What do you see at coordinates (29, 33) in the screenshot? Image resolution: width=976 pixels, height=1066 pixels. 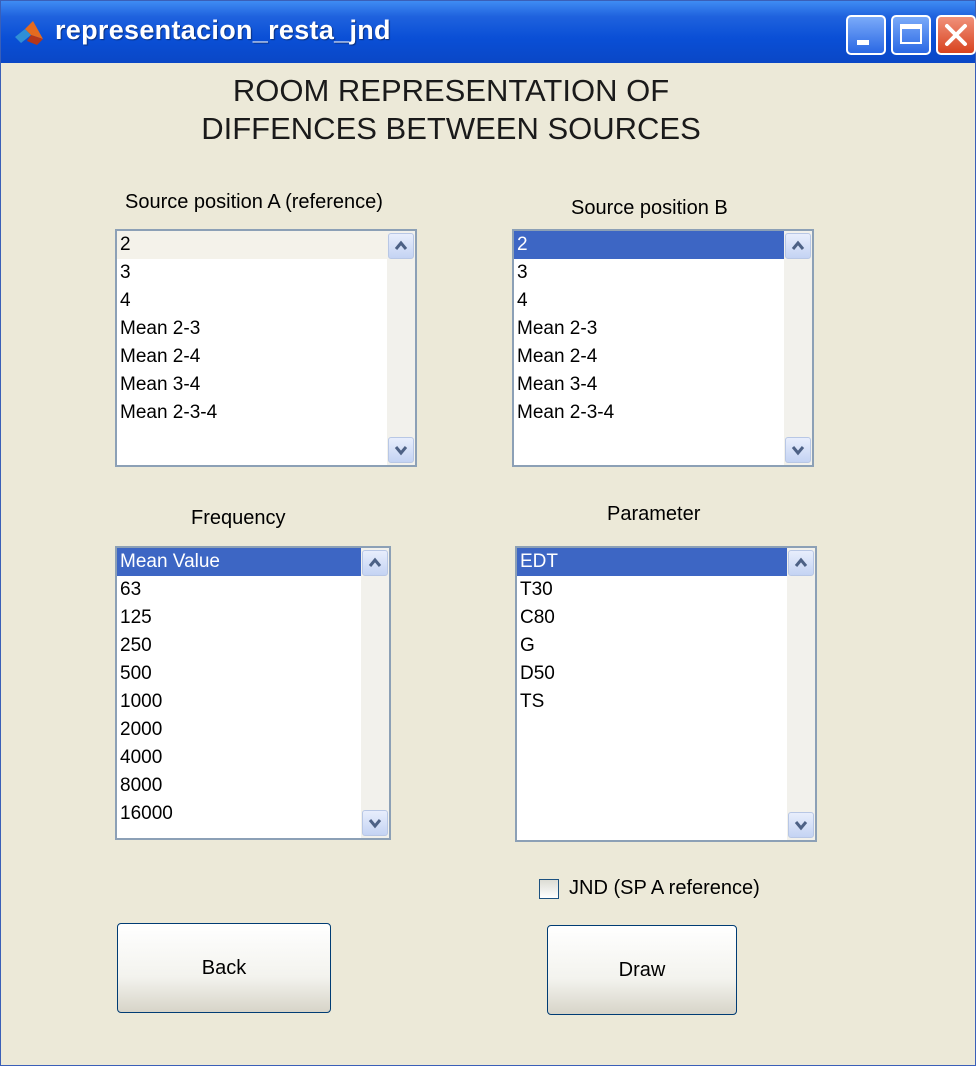 I see `matlab-icon` at bounding box center [29, 33].